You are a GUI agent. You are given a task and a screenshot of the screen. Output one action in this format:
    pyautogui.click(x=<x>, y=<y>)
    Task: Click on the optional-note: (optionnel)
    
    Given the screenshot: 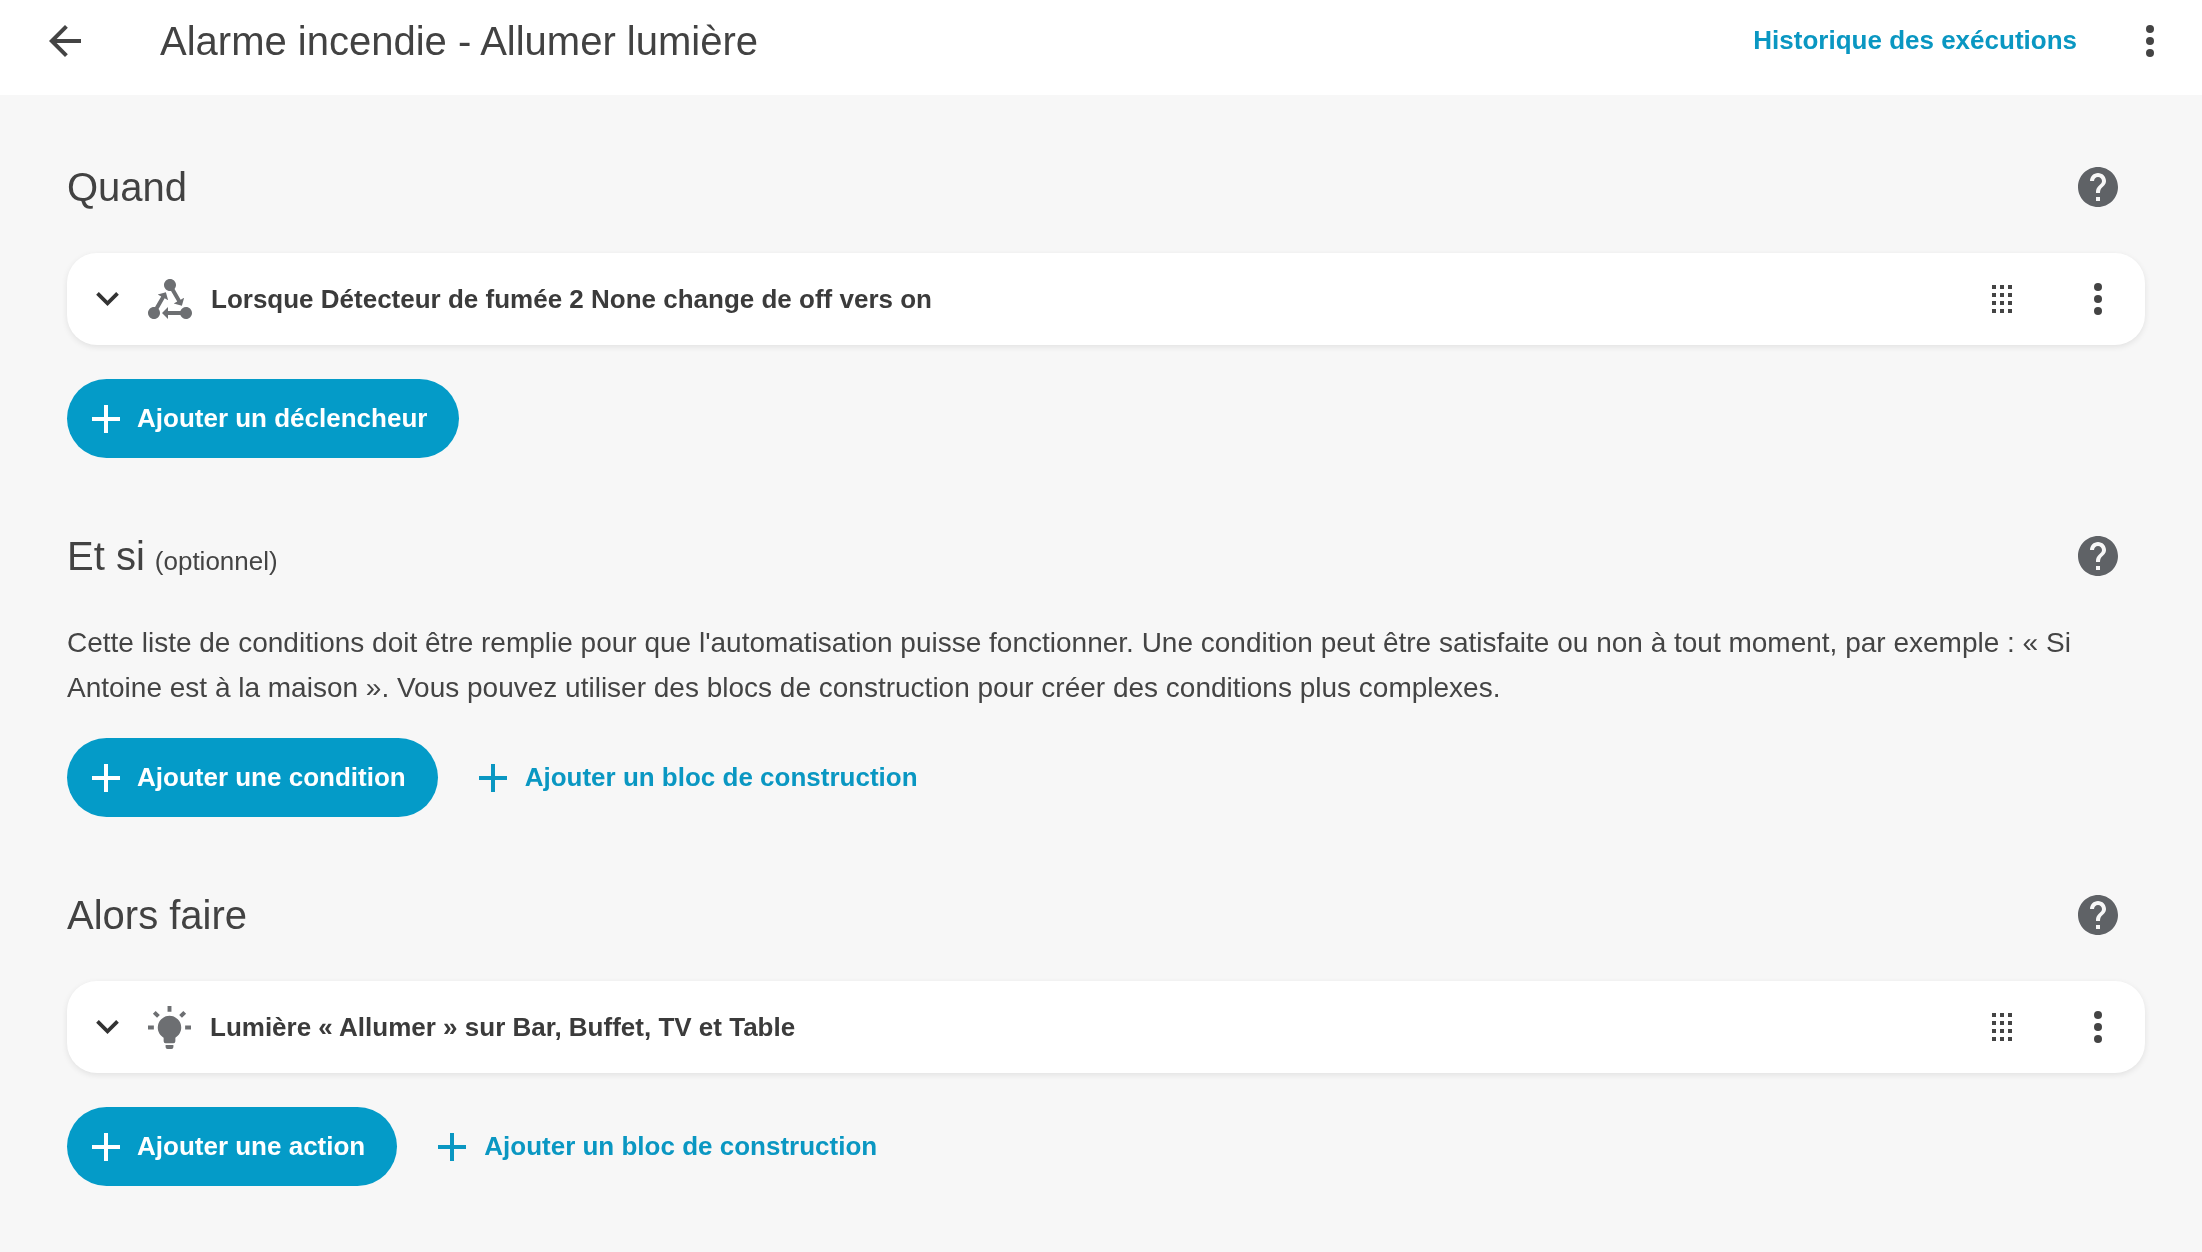 What is the action you would take?
    pyautogui.click(x=216, y=561)
    